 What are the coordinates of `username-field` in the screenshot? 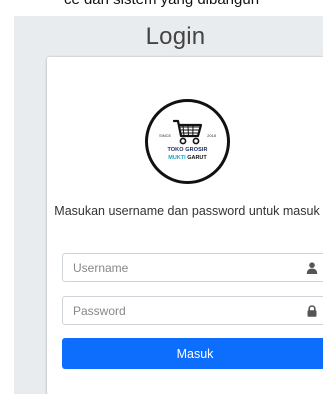 It's located at (192, 267).